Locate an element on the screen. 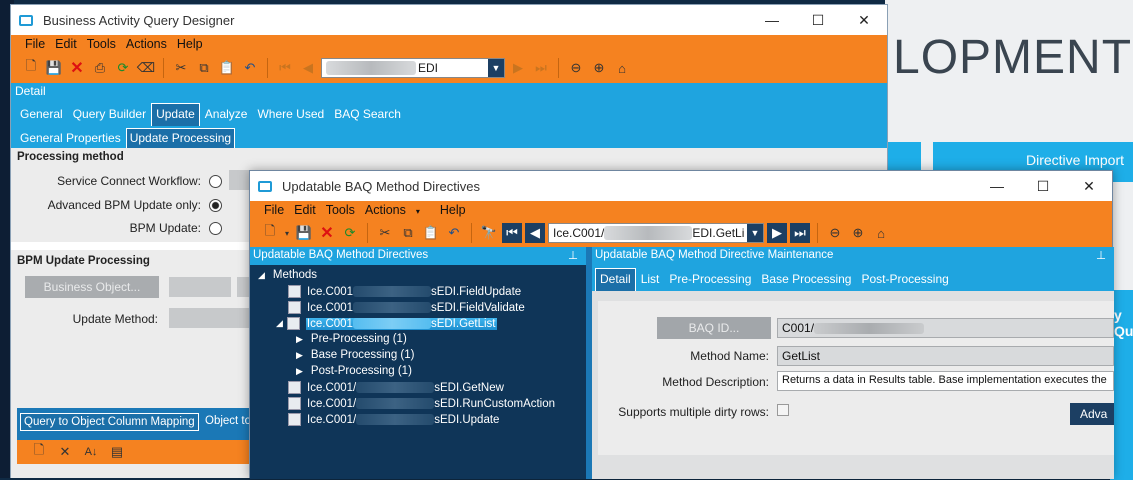  tab-pre-processing: Pre-Processing is located at coordinates (710, 281).